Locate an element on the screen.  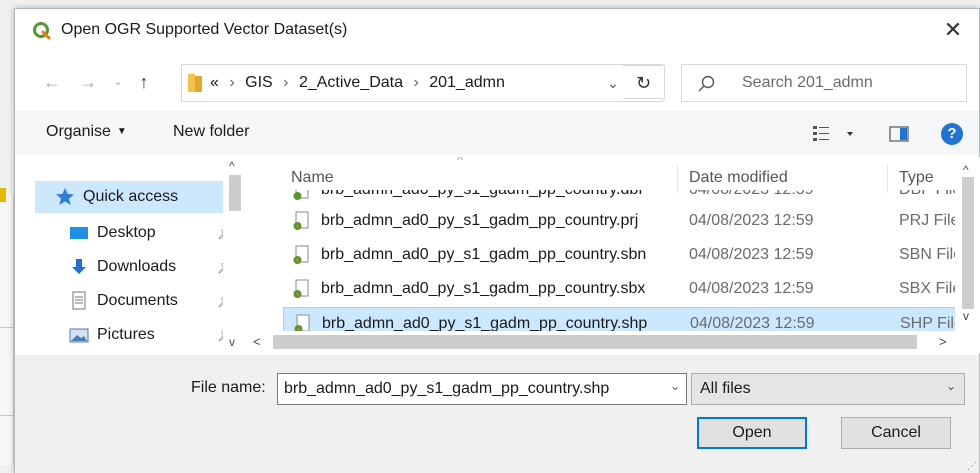
background-panel-strip is located at coordinates (7, 330).